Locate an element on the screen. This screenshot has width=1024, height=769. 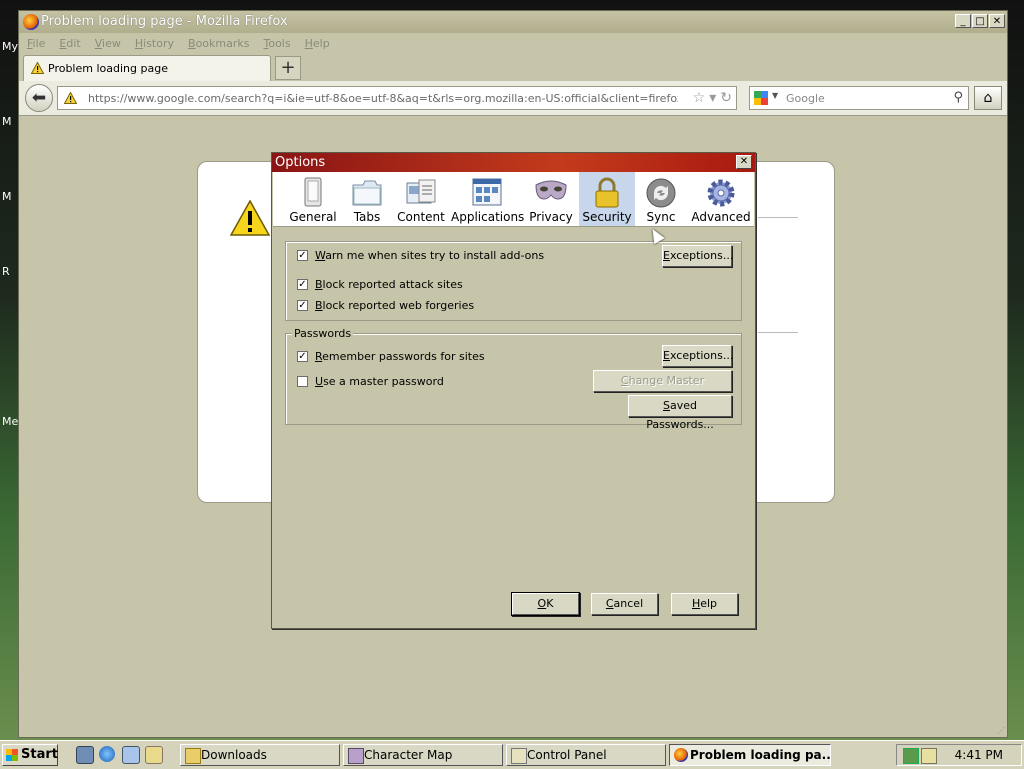
content-icon is located at coordinates (421, 193).